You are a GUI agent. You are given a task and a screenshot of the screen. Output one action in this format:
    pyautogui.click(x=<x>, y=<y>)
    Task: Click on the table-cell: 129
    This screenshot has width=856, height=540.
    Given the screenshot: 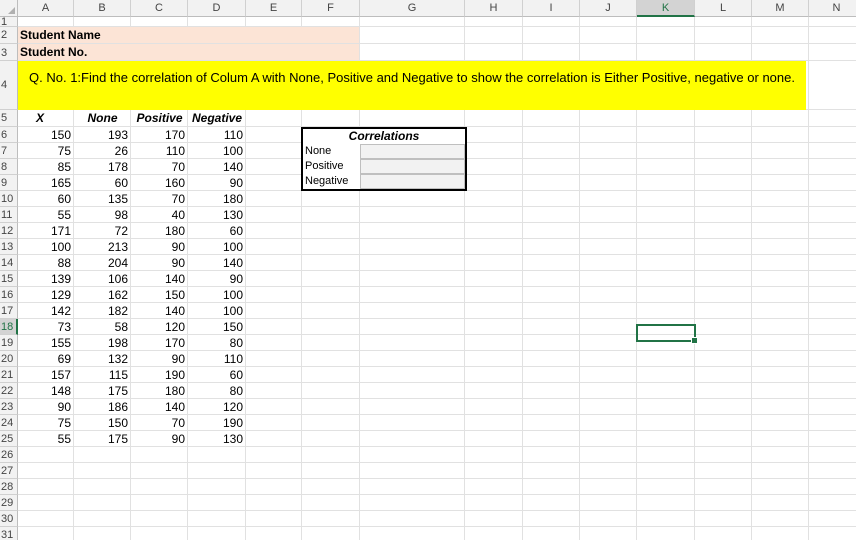 What is the action you would take?
    pyautogui.click(x=46, y=295)
    